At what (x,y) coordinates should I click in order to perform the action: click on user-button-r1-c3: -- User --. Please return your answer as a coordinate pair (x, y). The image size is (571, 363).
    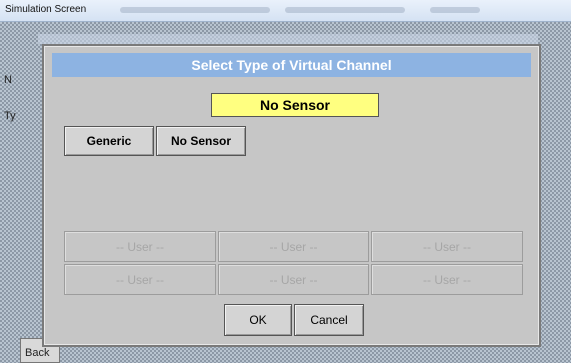
    Looking at the image, I should click on (447, 246).